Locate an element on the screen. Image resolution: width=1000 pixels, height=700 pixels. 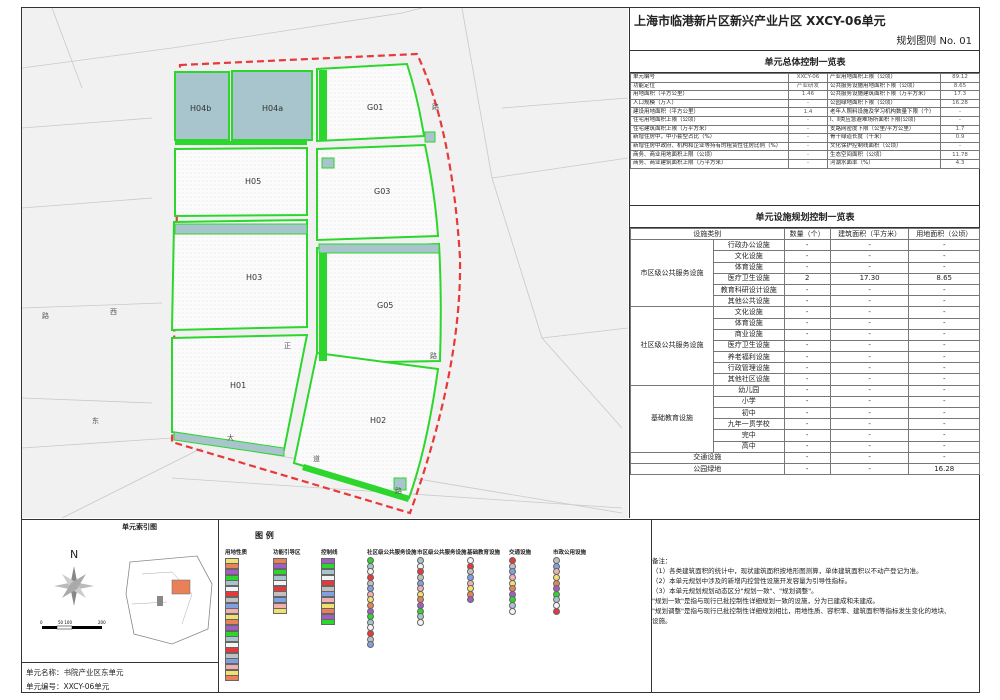
control-value: 8.65 is located at coordinates (960, 86).